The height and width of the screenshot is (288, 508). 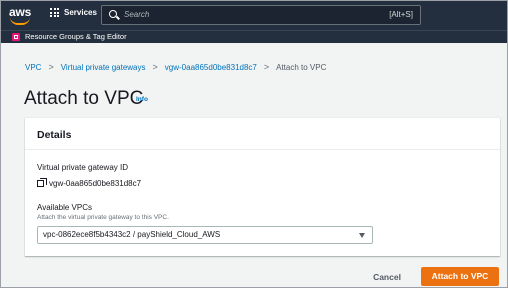 I want to click on details-panel-header: Details, so click(x=262, y=134).